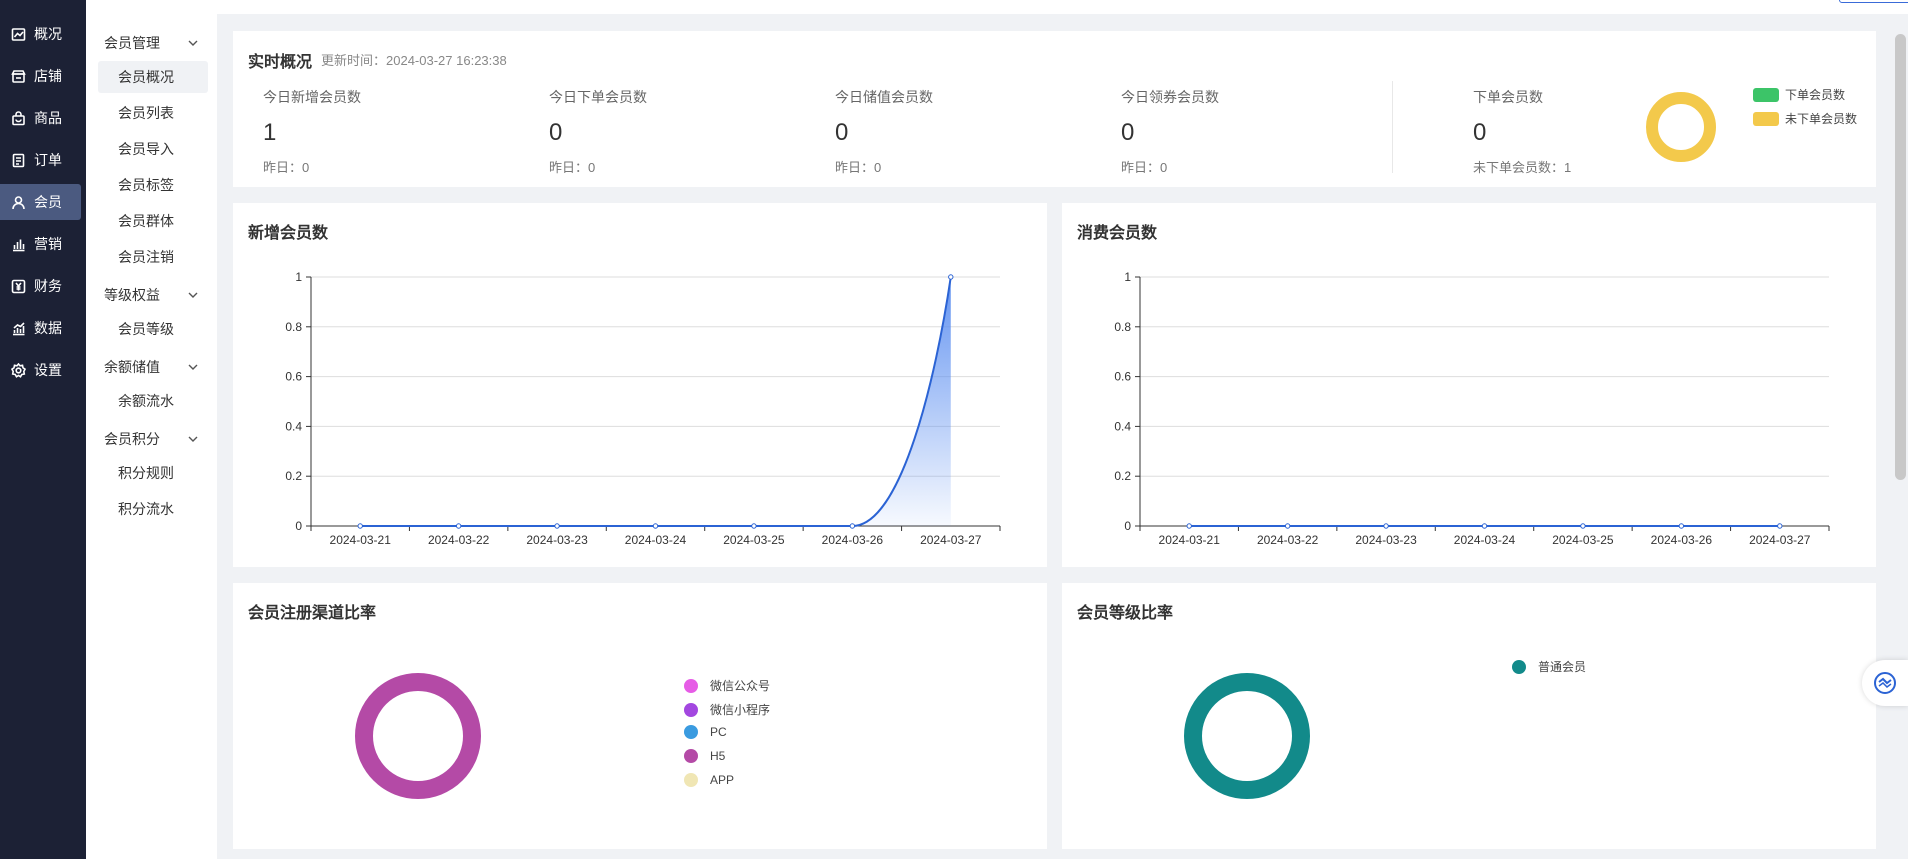 The height and width of the screenshot is (859, 1908). Describe the element at coordinates (1885, 683) in the screenshot. I see `customer-service-button` at that location.